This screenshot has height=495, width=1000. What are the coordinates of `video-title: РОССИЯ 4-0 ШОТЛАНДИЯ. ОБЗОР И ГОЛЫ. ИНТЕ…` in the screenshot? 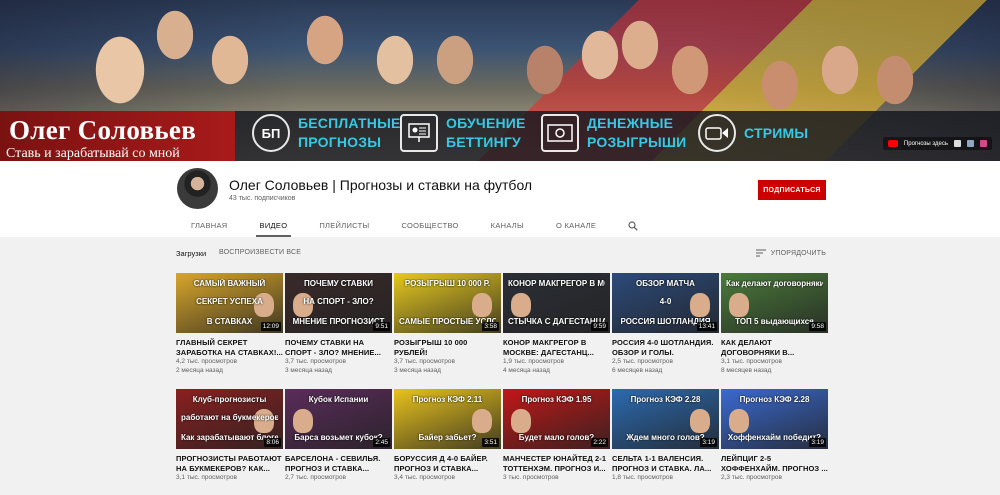 It's located at (665, 347).